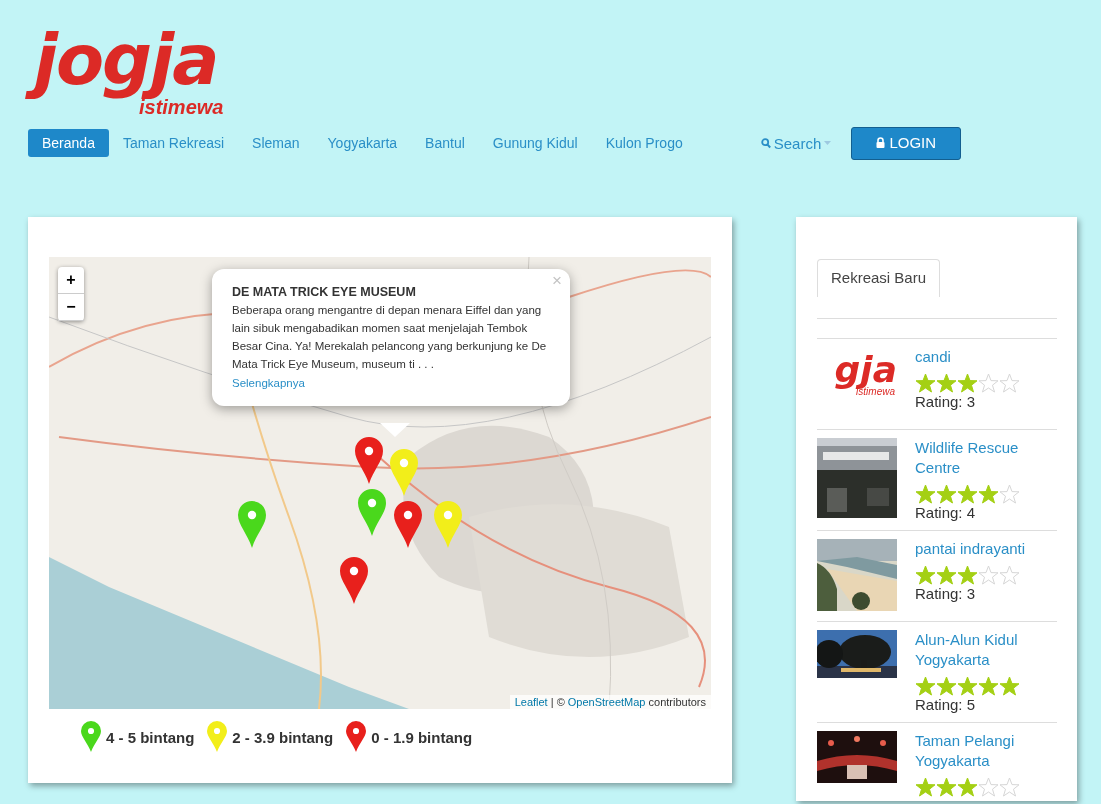  What do you see at coordinates (535, 143) in the screenshot?
I see `nav-link: Gunung Kidul` at bounding box center [535, 143].